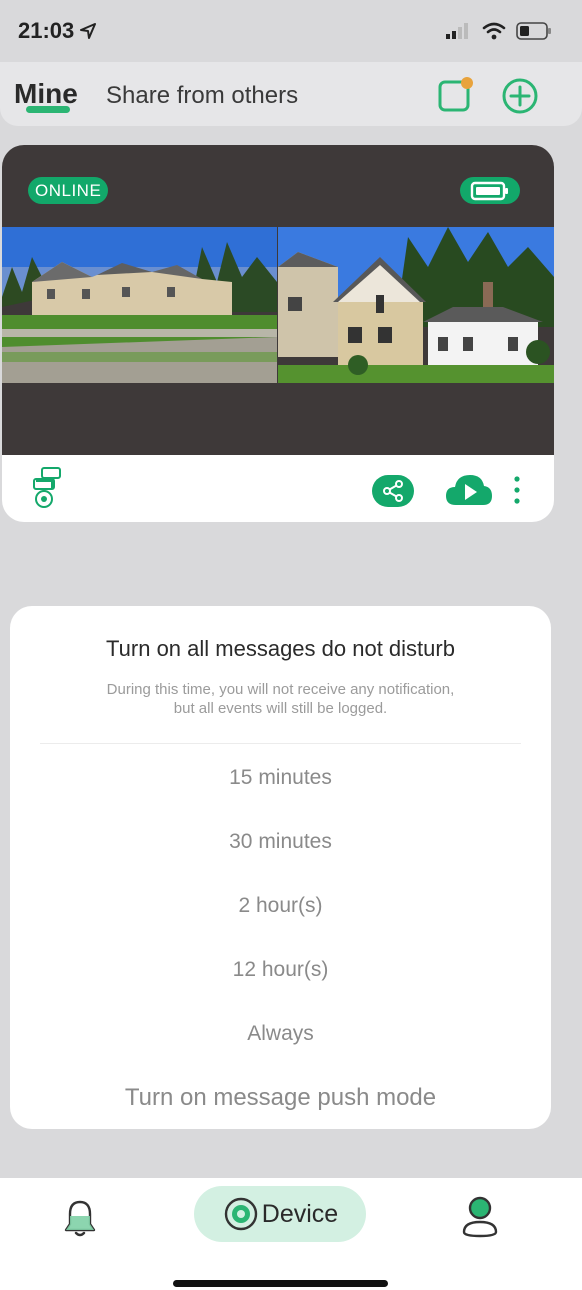 This screenshot has height=1290, width=582. What do you see at coordinates (46, 30) in the screenshot?
I see `status-time: 21:03` at bounding box center [46, 30].